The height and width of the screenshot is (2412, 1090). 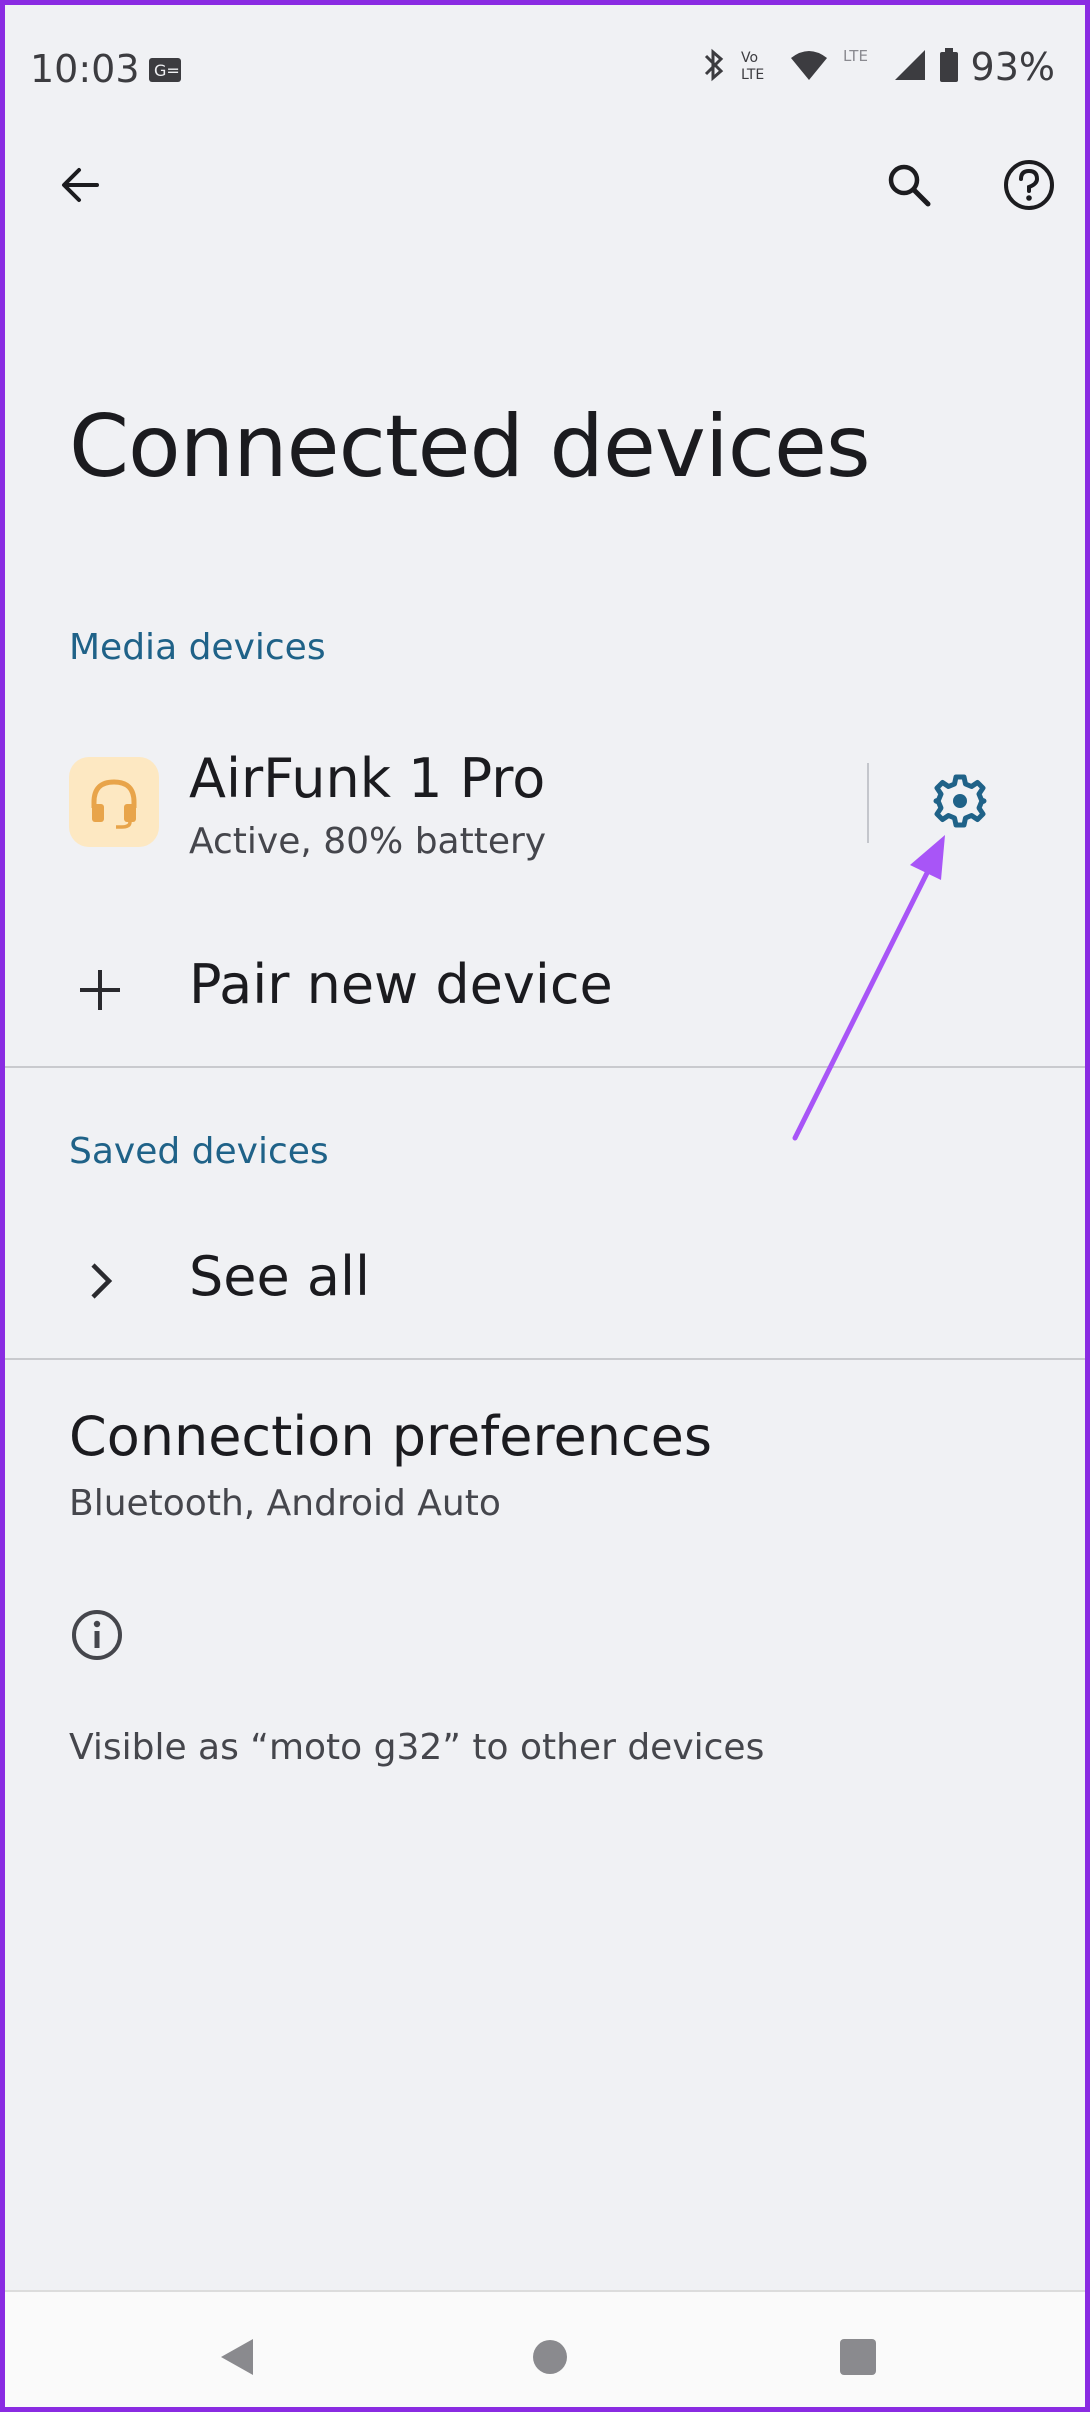 I want to click on annotation-arrow, so click(x=868, y=988).